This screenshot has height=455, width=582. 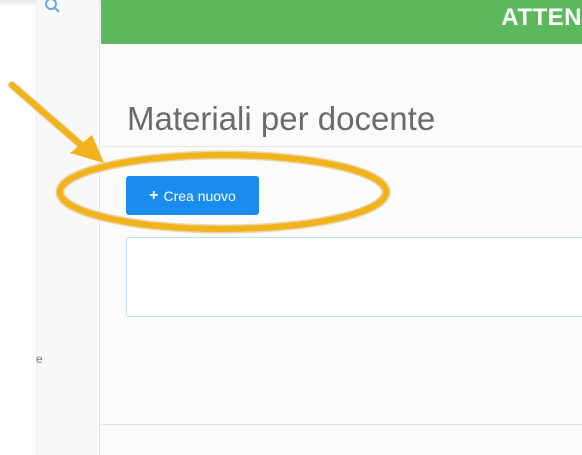 I want to click on top-banner: ATTEN, so click(x=341, y=22).